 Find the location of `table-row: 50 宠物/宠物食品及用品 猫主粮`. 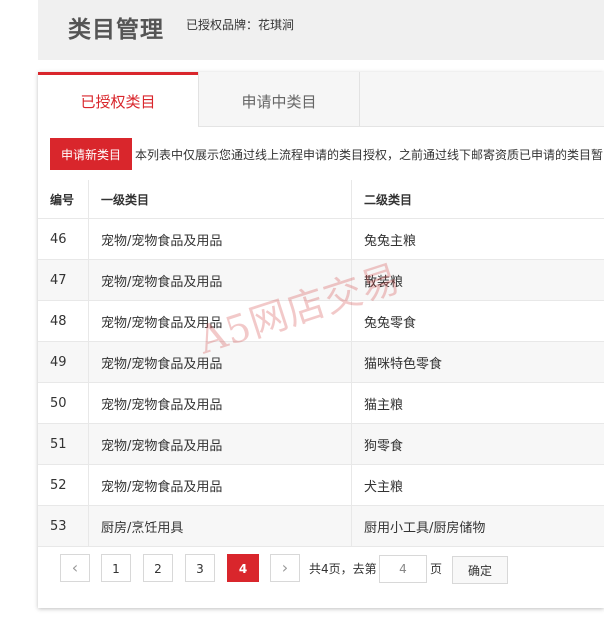

table-row: 50 宠物/宠物食品及用品 猫主粮 is located at coordinates (321, 403).